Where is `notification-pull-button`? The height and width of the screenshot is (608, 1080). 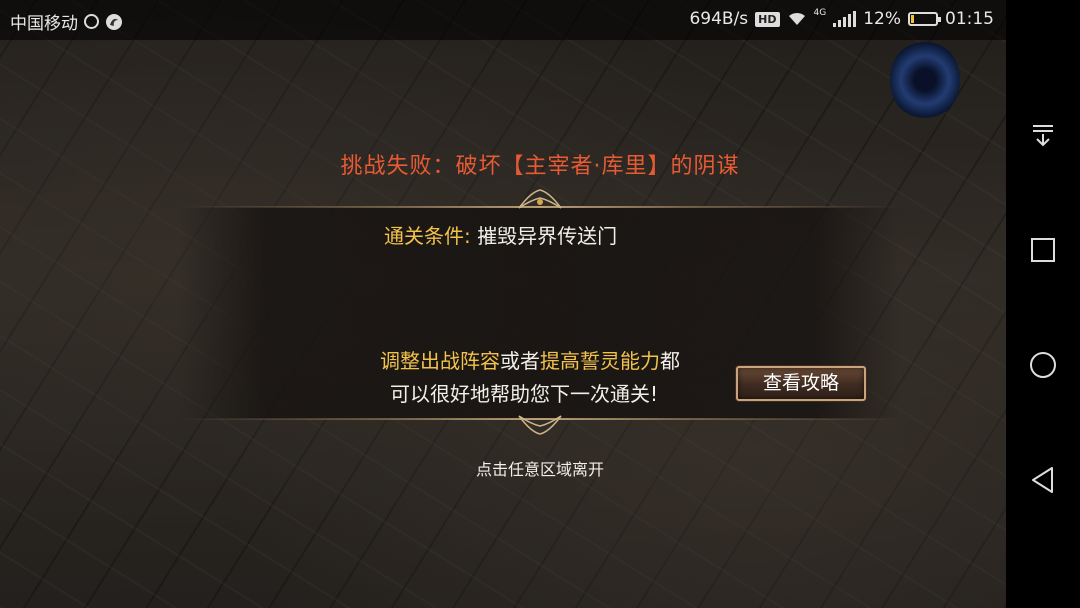 notification-pull-button is located at coordinates (1043, 135).